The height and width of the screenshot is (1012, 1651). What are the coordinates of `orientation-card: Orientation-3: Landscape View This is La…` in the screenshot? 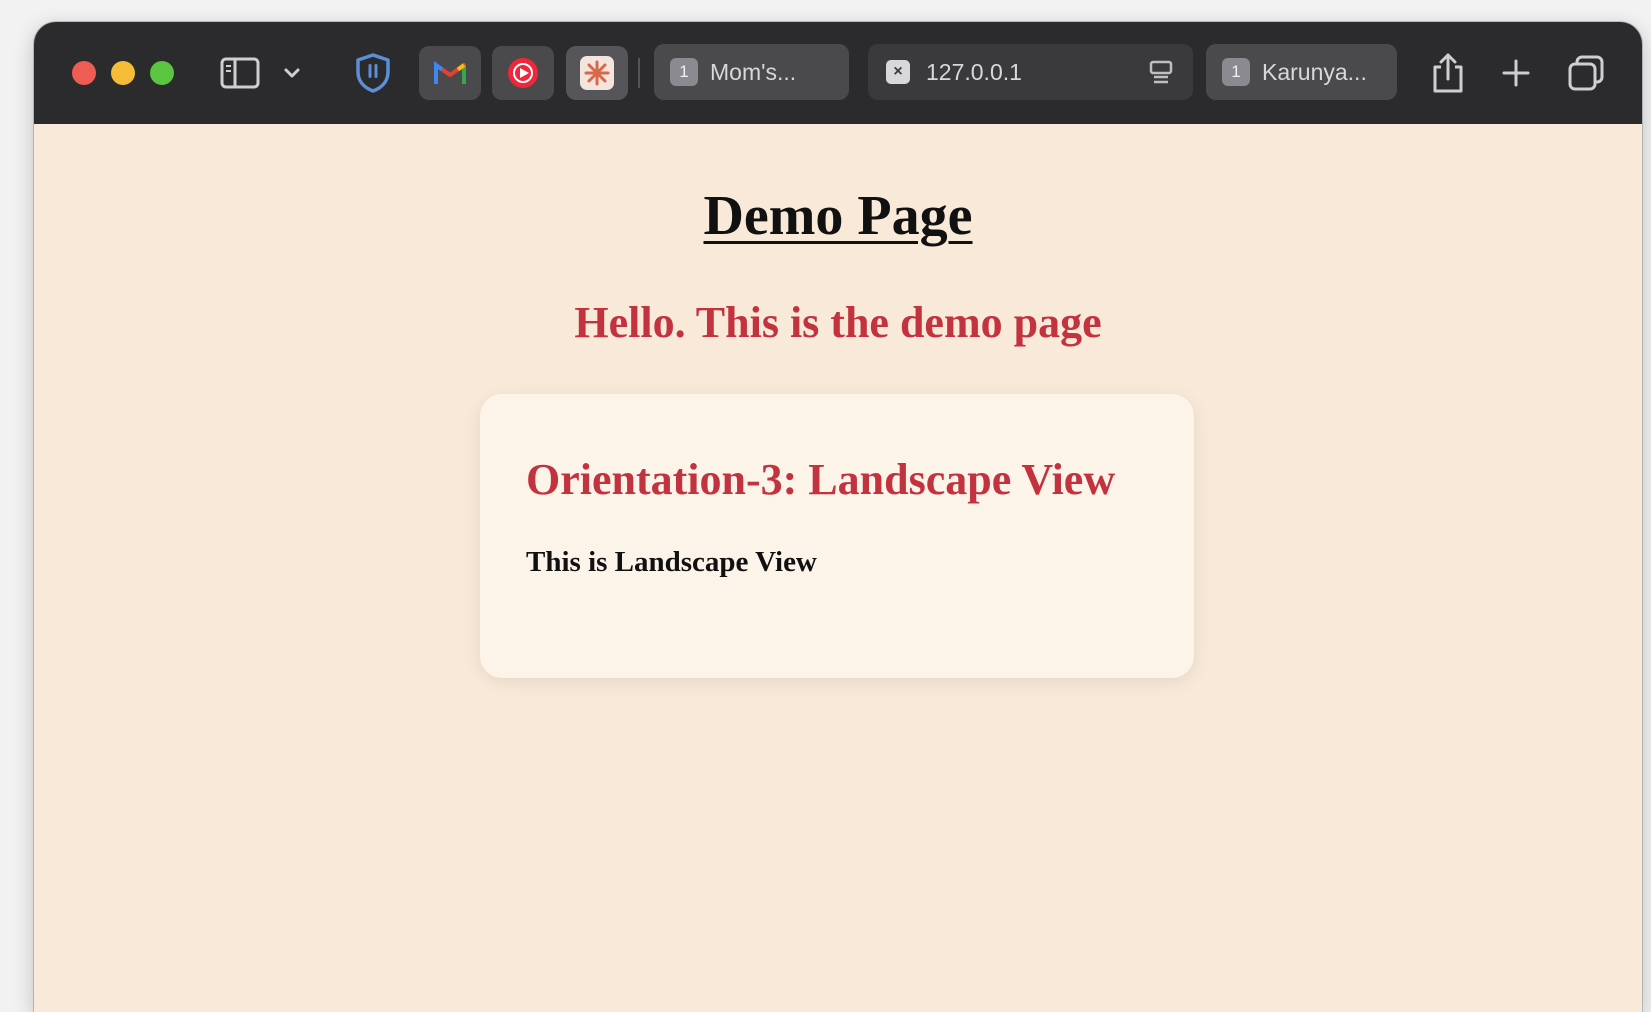 It's located at (837, 536).